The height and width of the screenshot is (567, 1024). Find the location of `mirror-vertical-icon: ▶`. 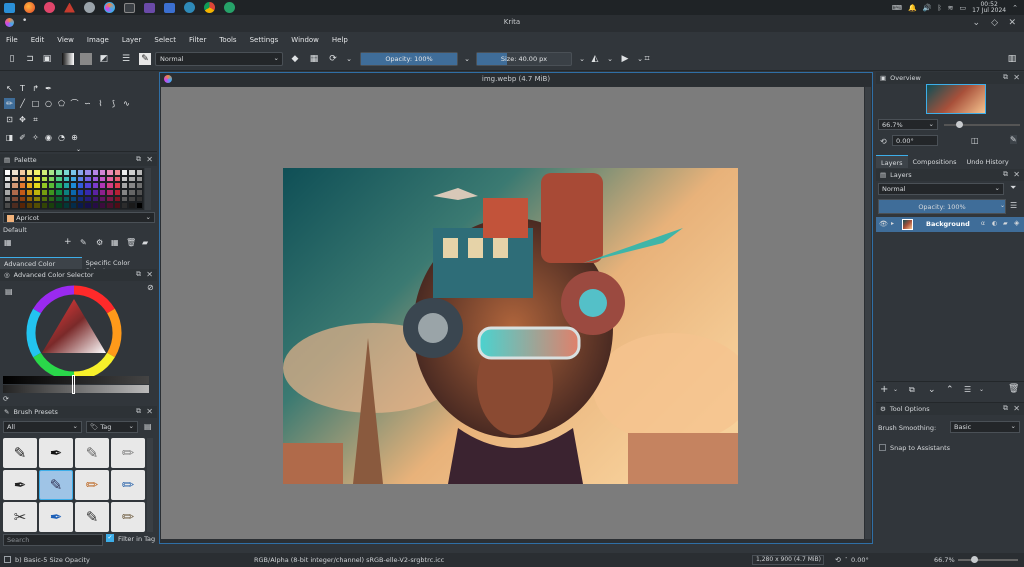

mirror-vertical-icon: ▶ is located at coordinates (625, 59).